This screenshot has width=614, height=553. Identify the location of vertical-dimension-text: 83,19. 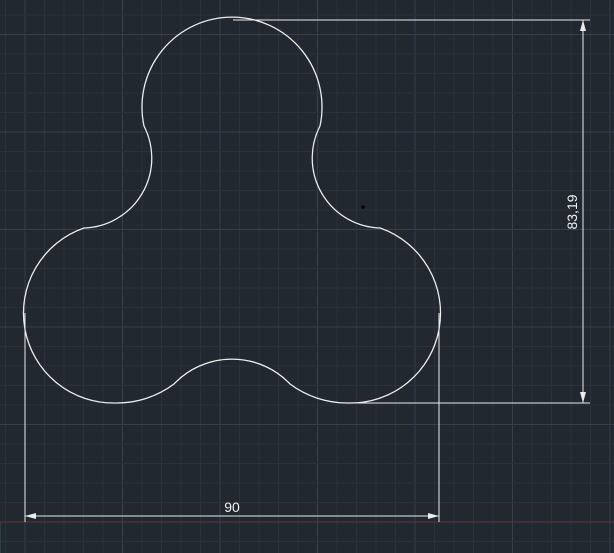
(572, 211).